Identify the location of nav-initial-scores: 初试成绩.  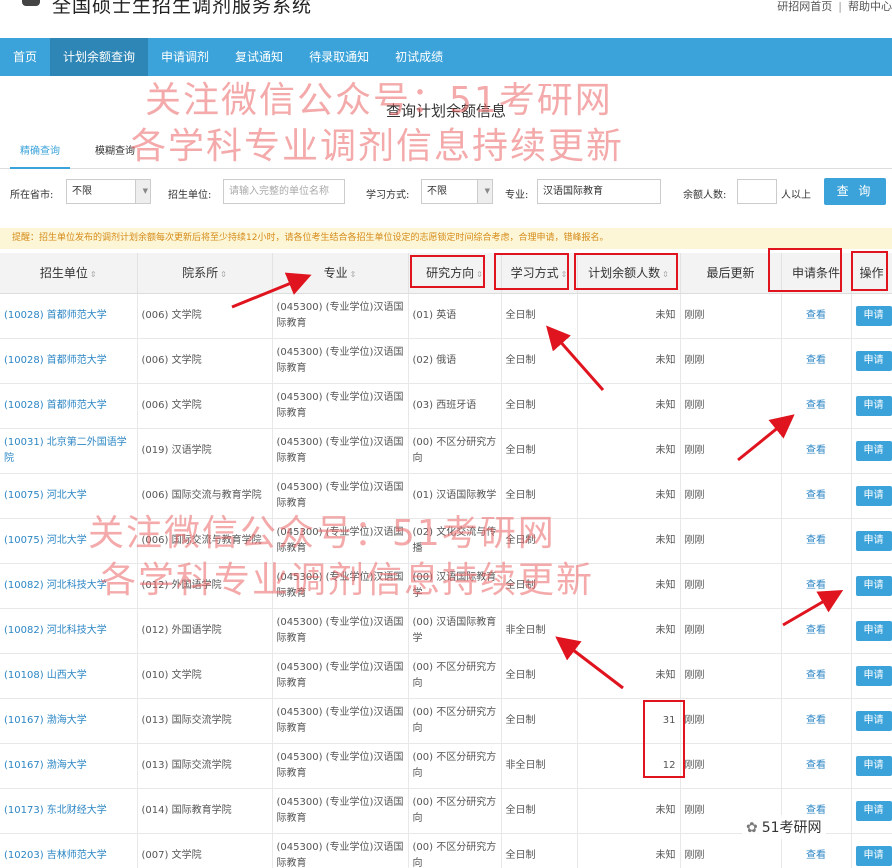
(419, 57).